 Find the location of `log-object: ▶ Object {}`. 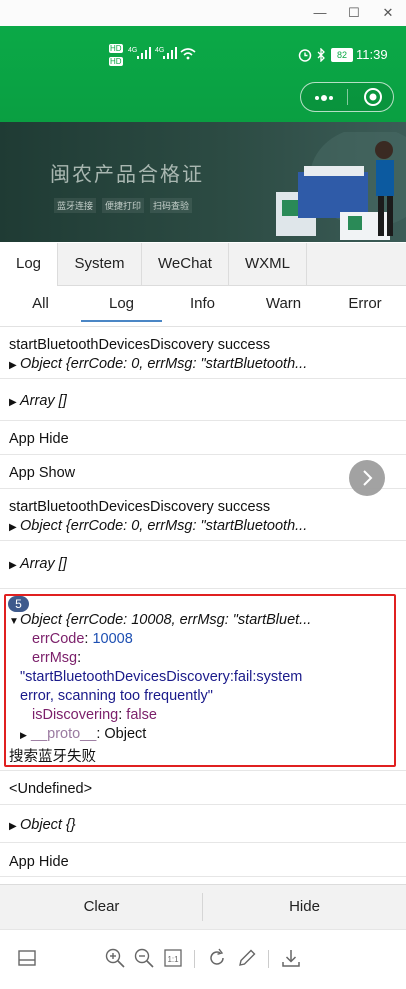

log-object: ▶ Object {} is located at coordinates (42, 825).